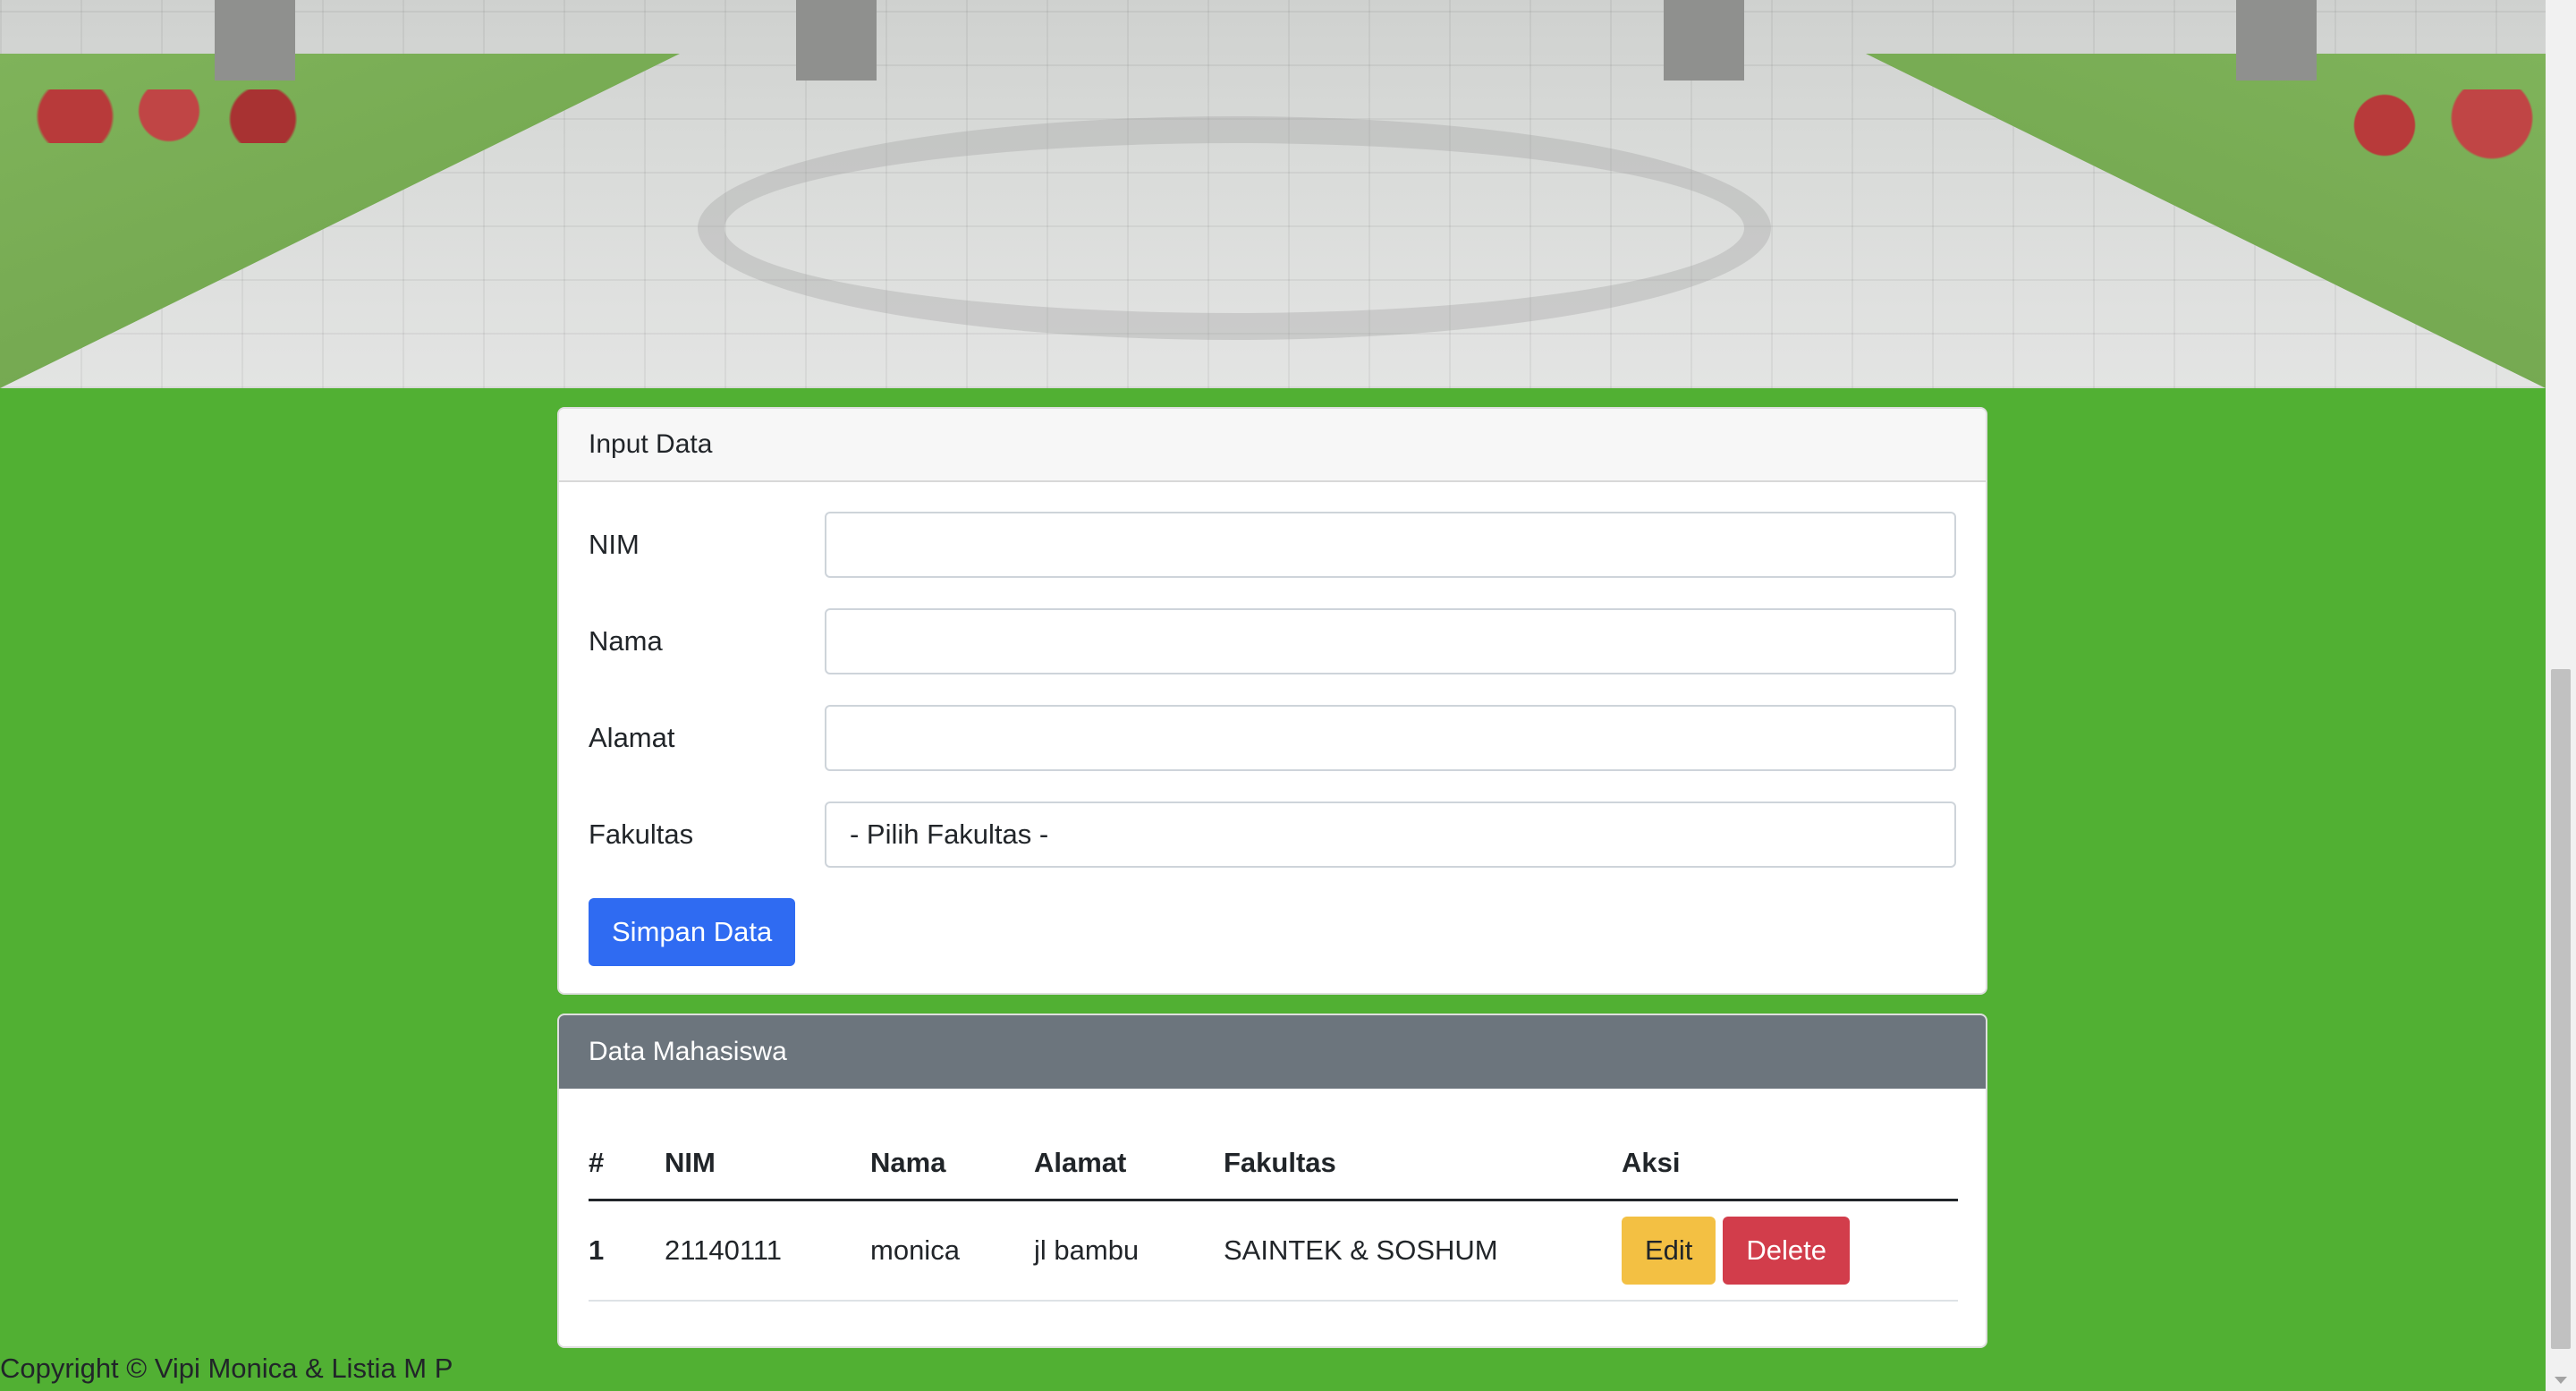 The width and height of the screenshot is (2576, 1391). I want to click on table-header-row: # NIM Nama Alamat Fakultas Aksi, so click(1273, 1164).